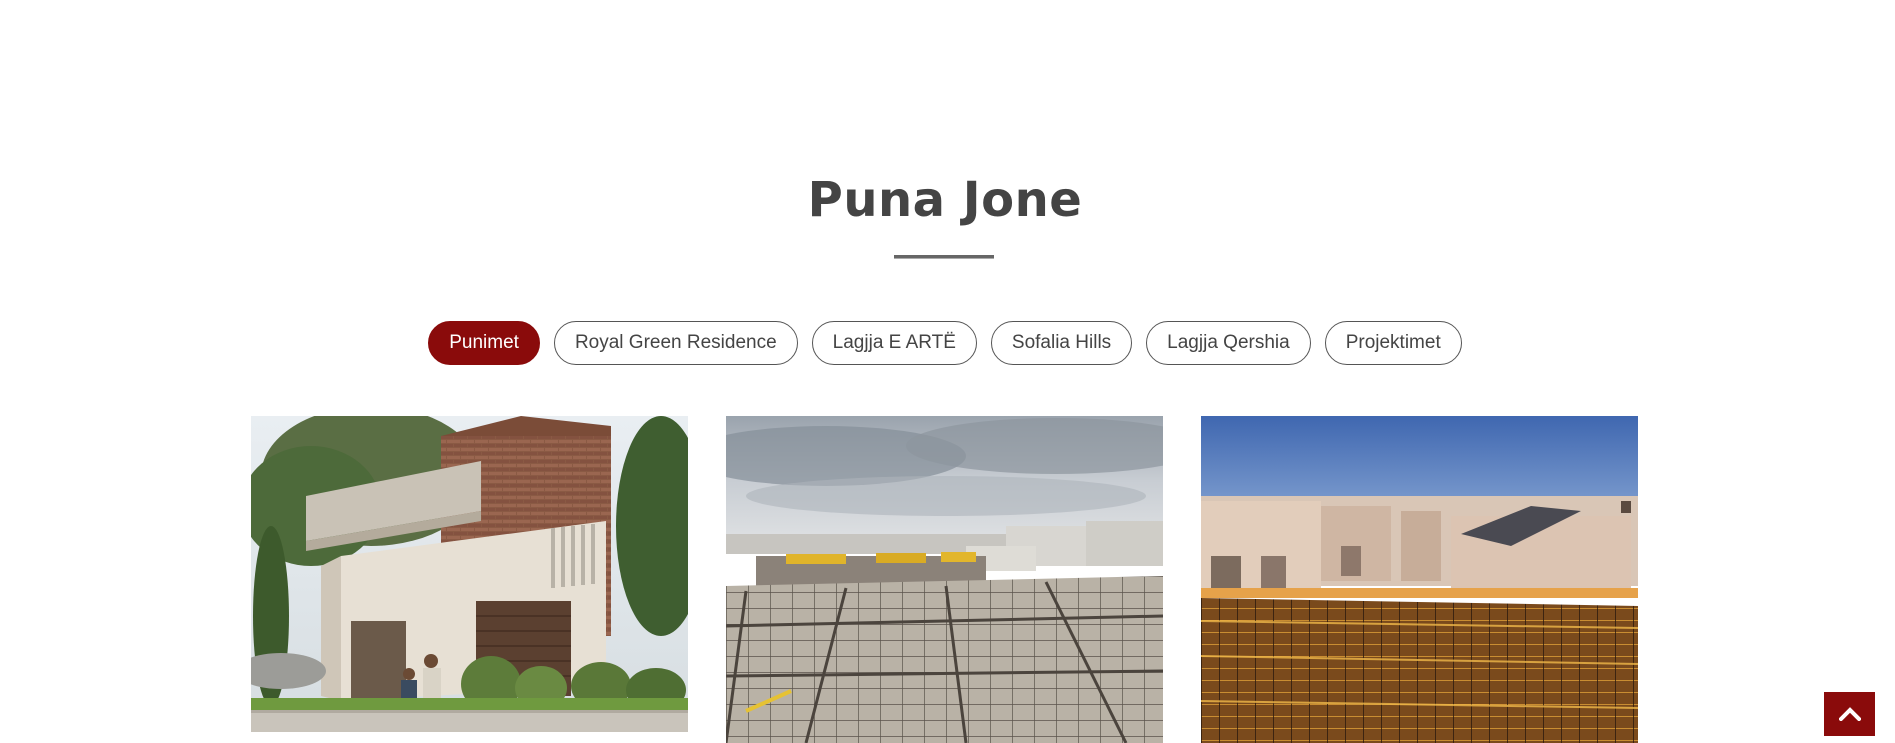 This screenshot has width=1895, height=743. I want to click on construction-site-image, so click(944, 579).